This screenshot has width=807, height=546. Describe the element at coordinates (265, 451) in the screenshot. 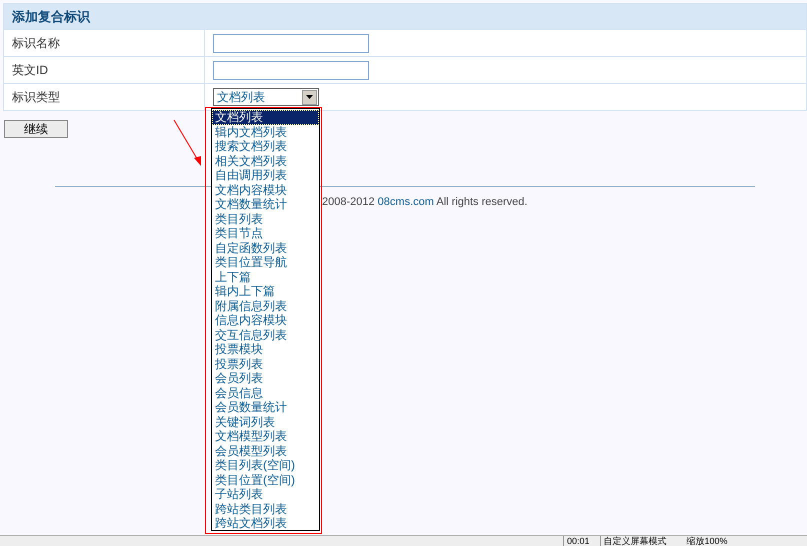

I see `option-item: 会员模型列表` at that location.